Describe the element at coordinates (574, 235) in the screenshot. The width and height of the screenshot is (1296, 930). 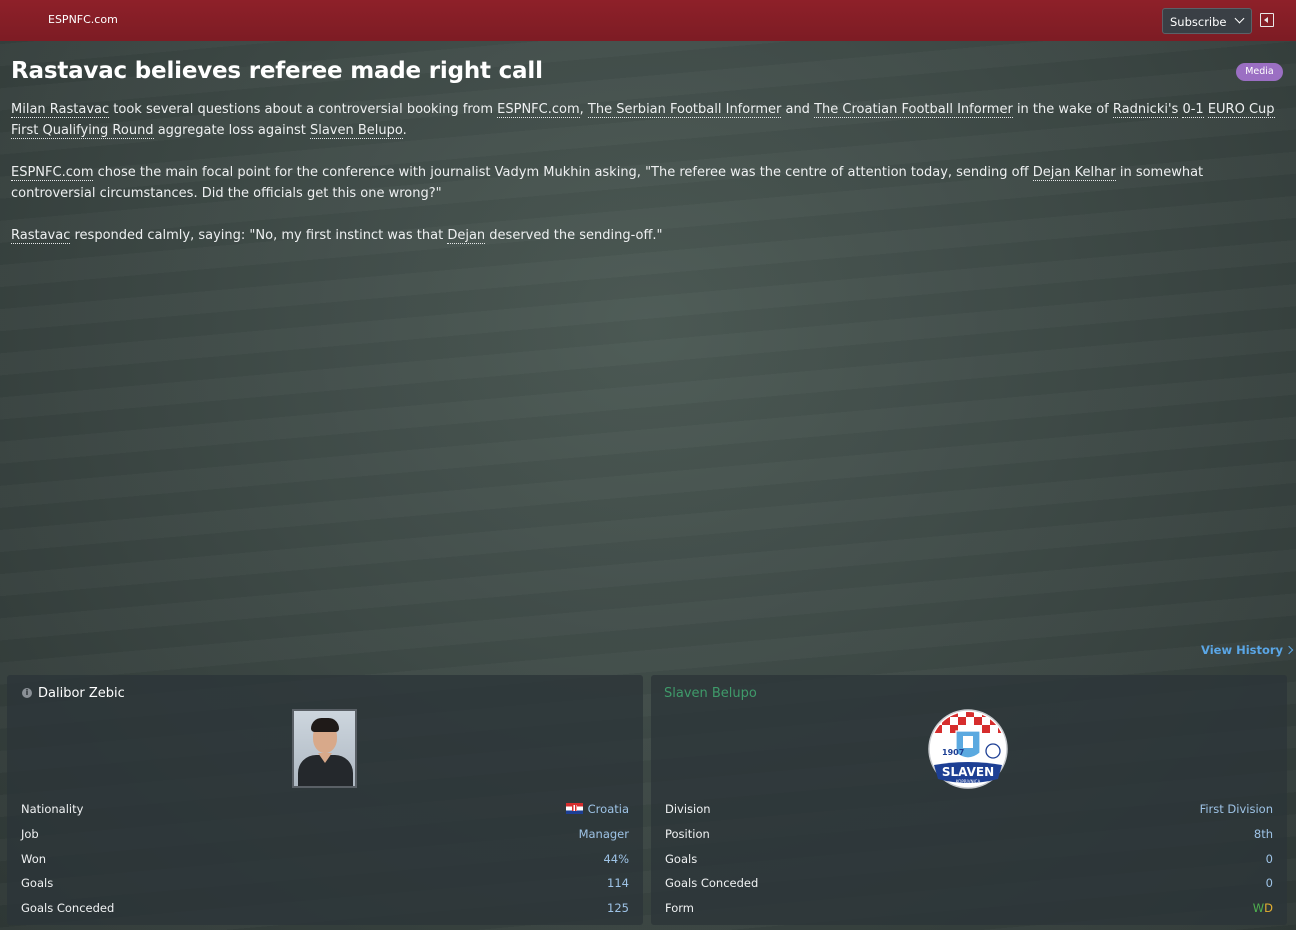
I see `article-text: deserved the sending-off."` at that location.